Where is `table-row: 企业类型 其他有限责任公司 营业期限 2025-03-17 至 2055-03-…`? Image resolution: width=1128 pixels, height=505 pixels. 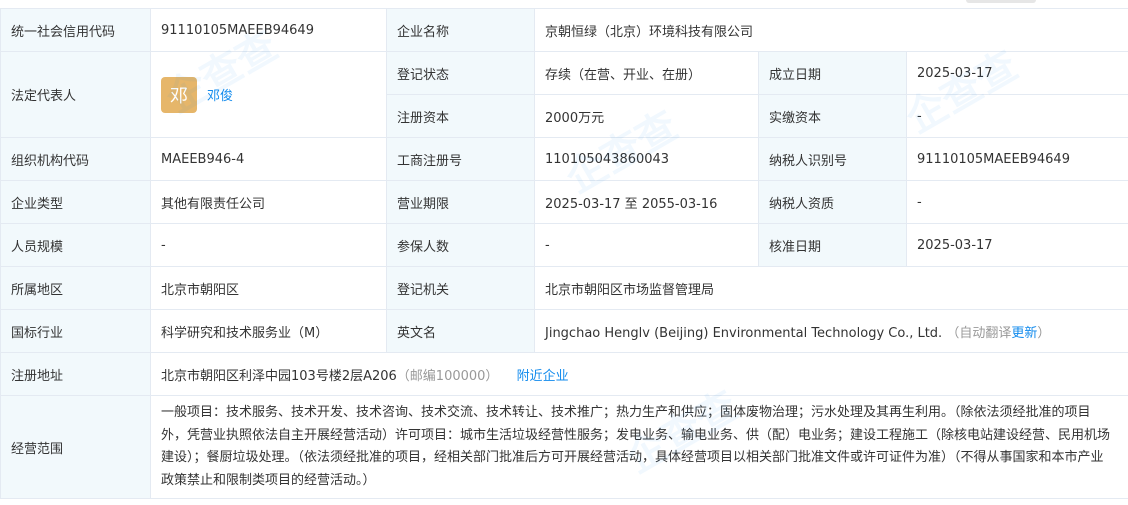
table-row: 企业类型 其他有限责任公司 营业期限 2025-03-17 至 2055-03-… is located at coordinates (564, 202).